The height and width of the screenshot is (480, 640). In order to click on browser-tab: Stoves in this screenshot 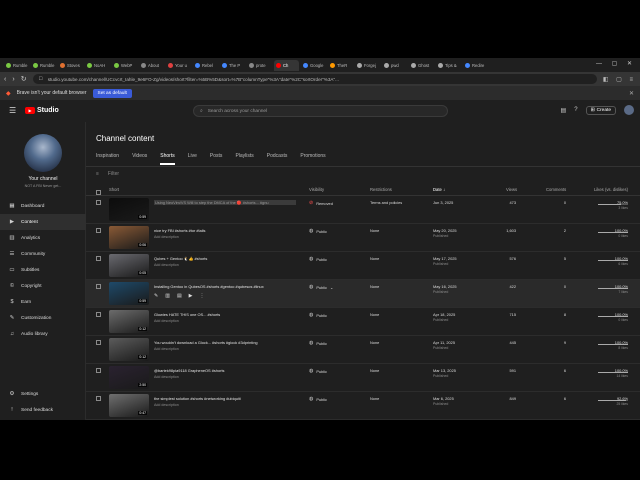, I will do `click(70, 65)`.